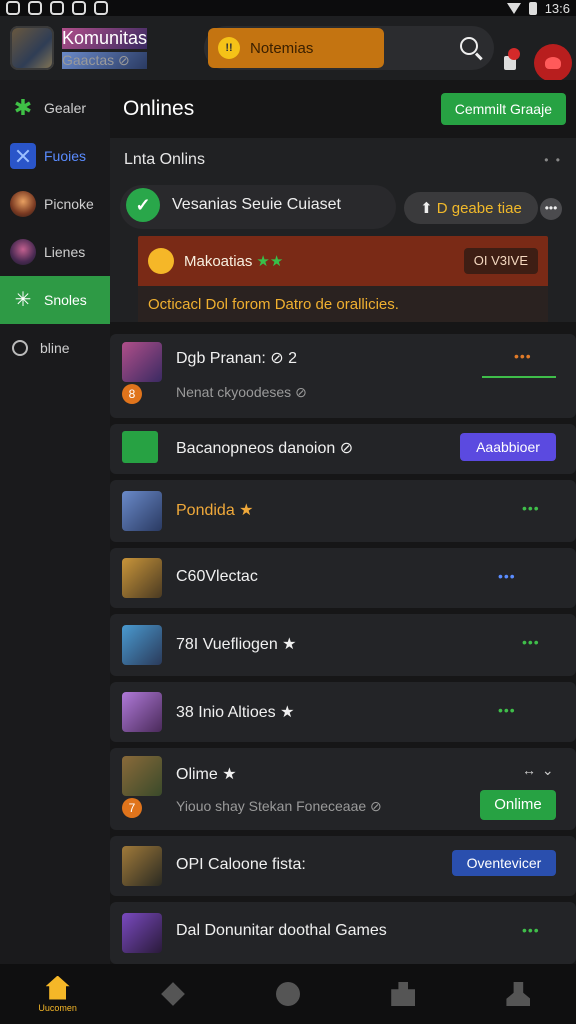  What do you see at coordinates (236, 644) in the screenshot?
I see `item-title: 78I Vuefliogen ★` at bounding box center [236, 644].